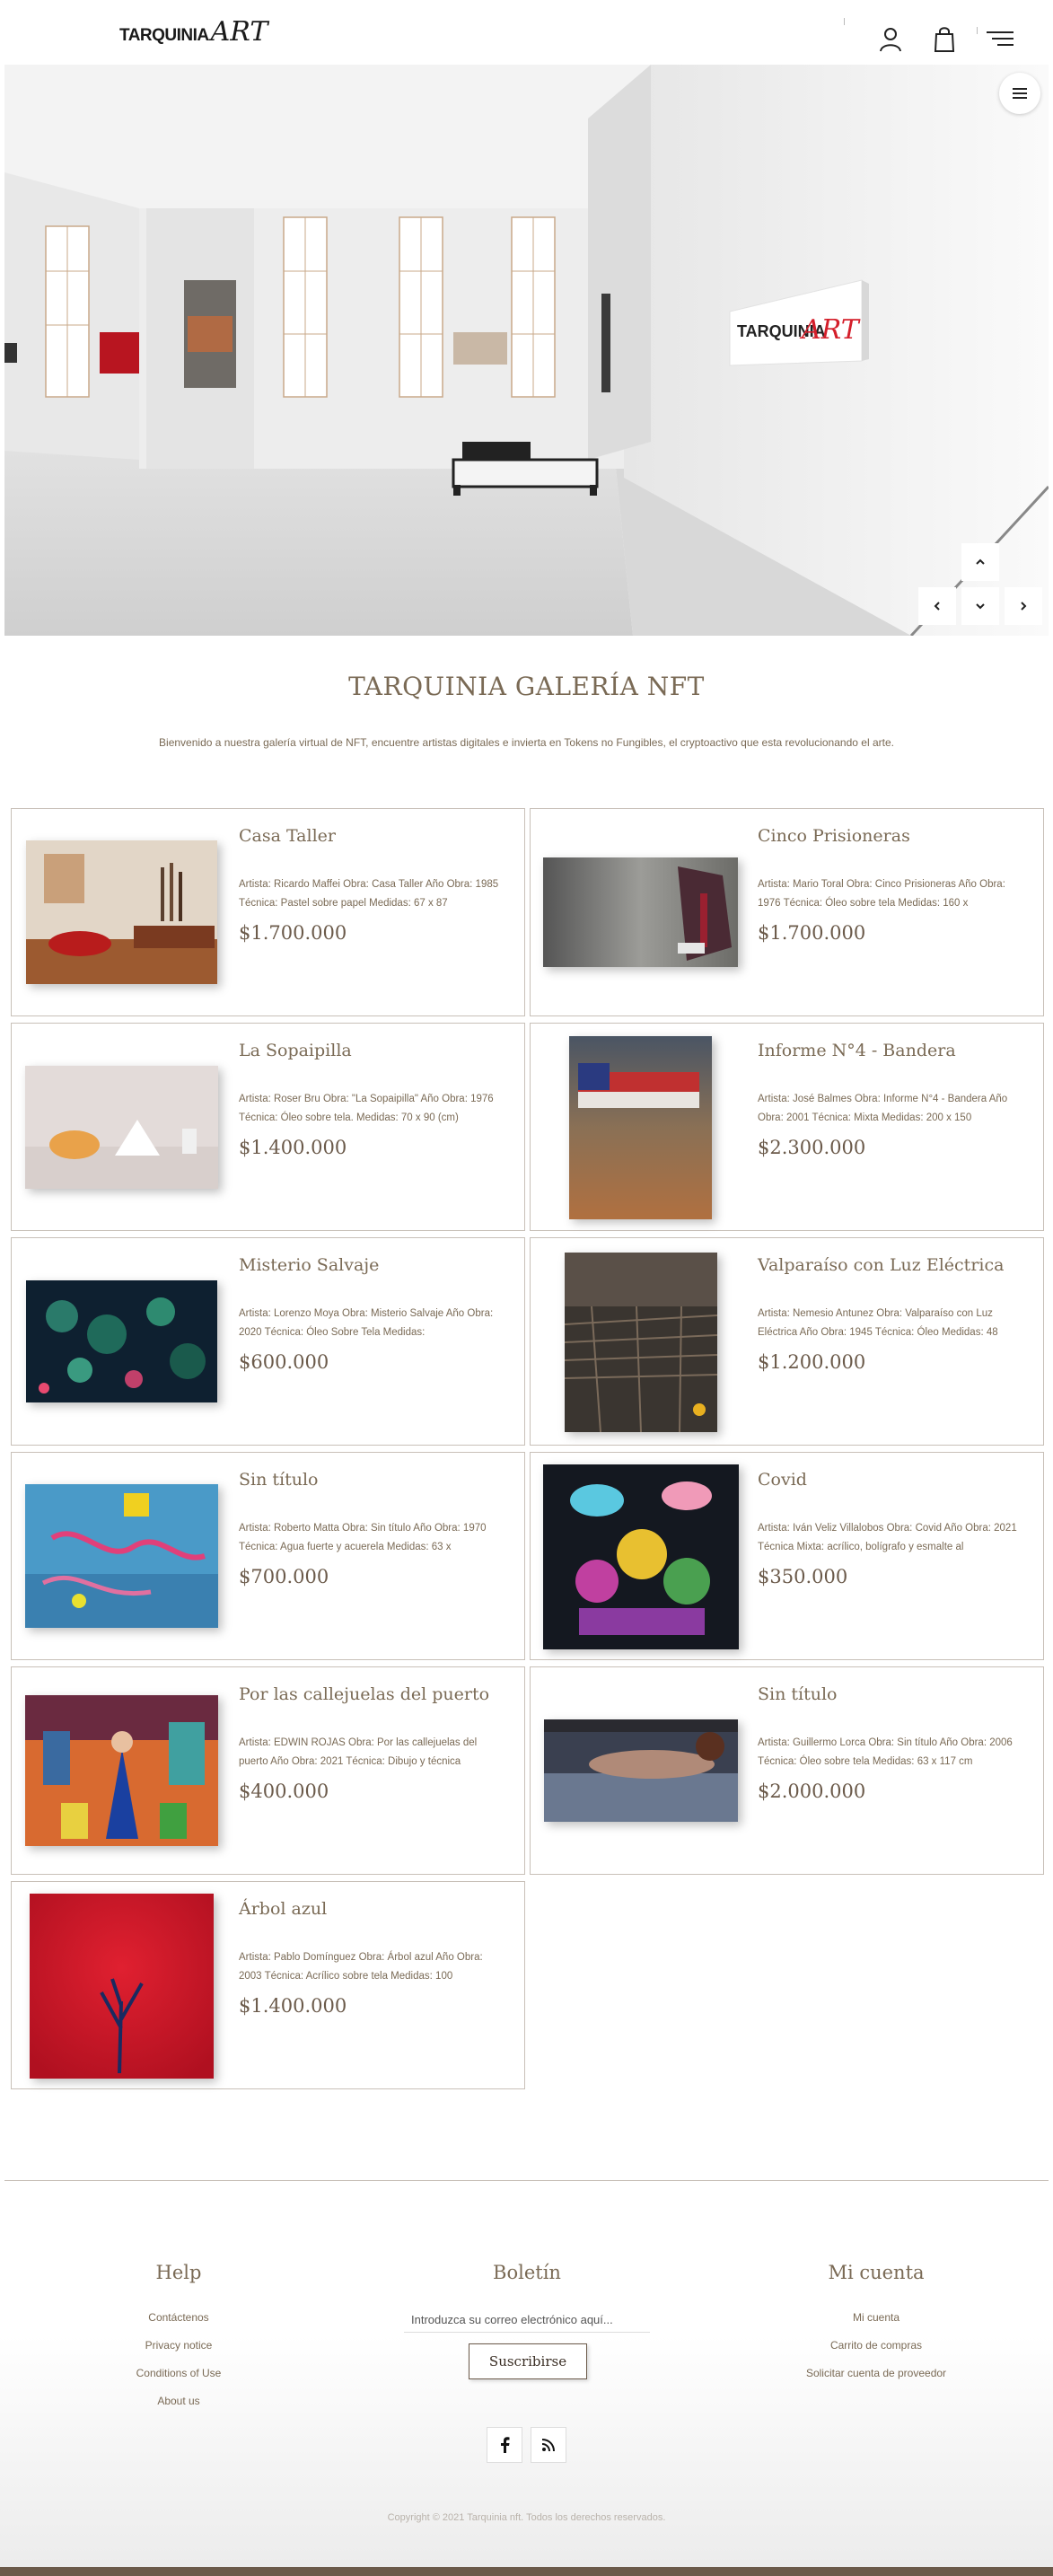 The height and width of the screenshot is (2576, 1053). I want to click on footer-link-cart: Carrito de compras, so click(876, 2345).